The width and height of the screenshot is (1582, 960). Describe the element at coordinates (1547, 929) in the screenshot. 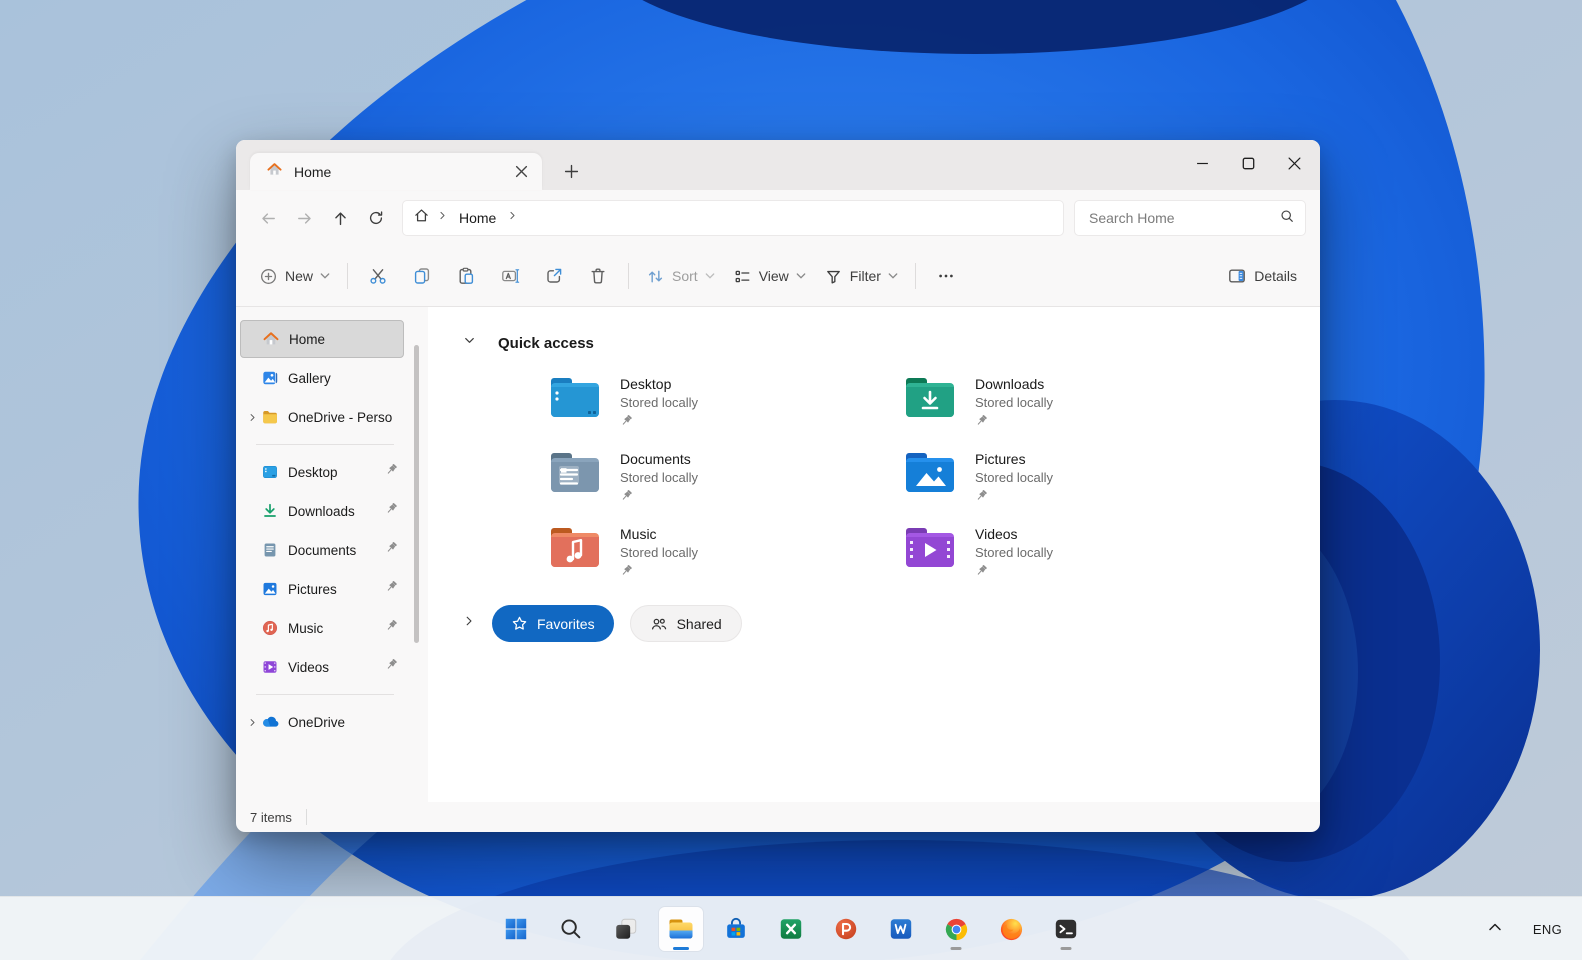

I see `language-indicator: ENG` at that location.